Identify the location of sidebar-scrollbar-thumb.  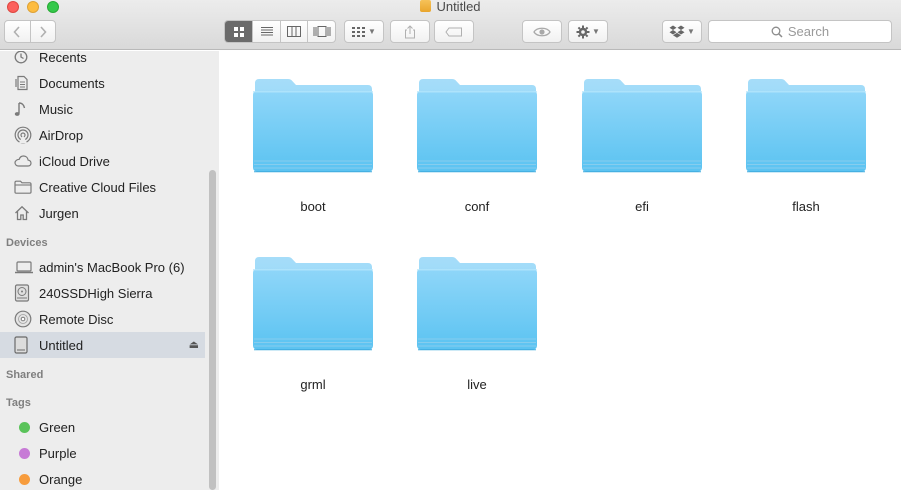
(212, 330).